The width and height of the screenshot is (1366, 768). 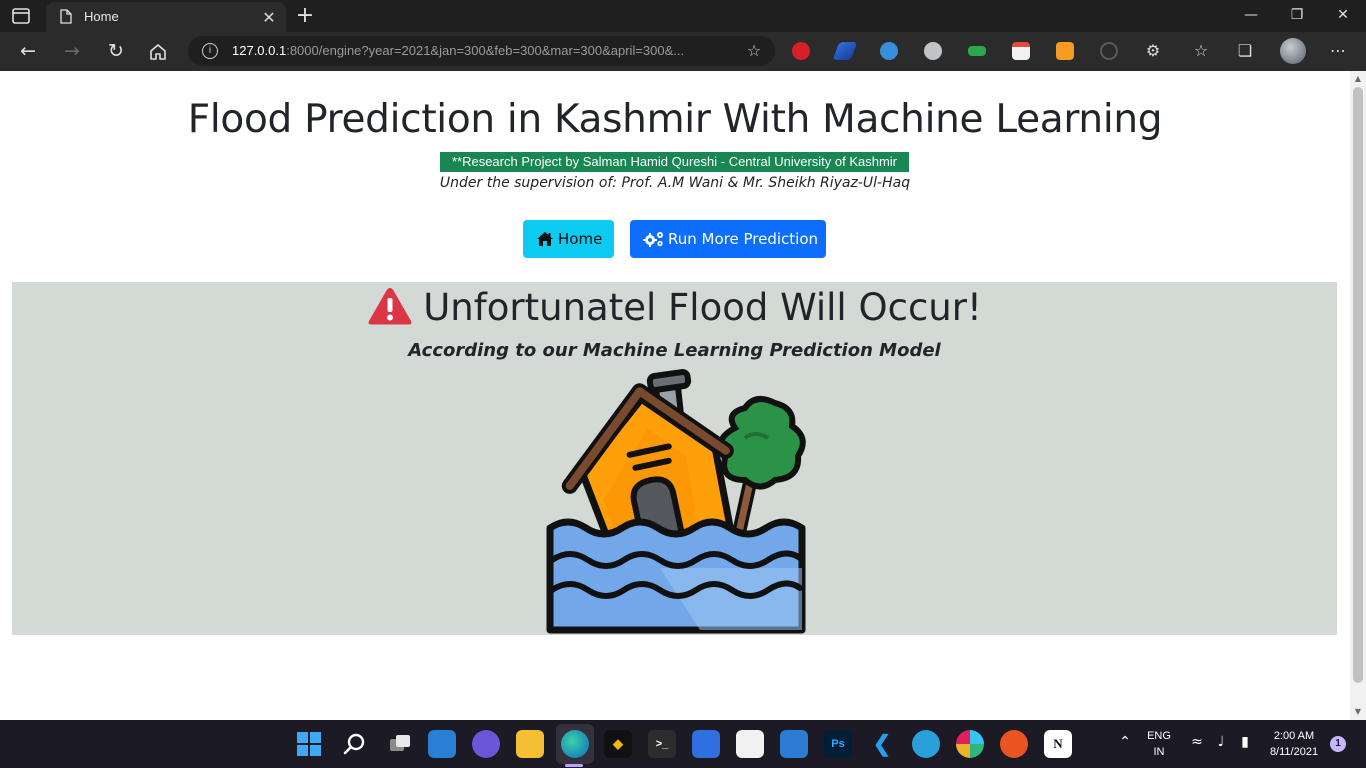 I want to click on widgets-icon, so click(x=442, y=744).